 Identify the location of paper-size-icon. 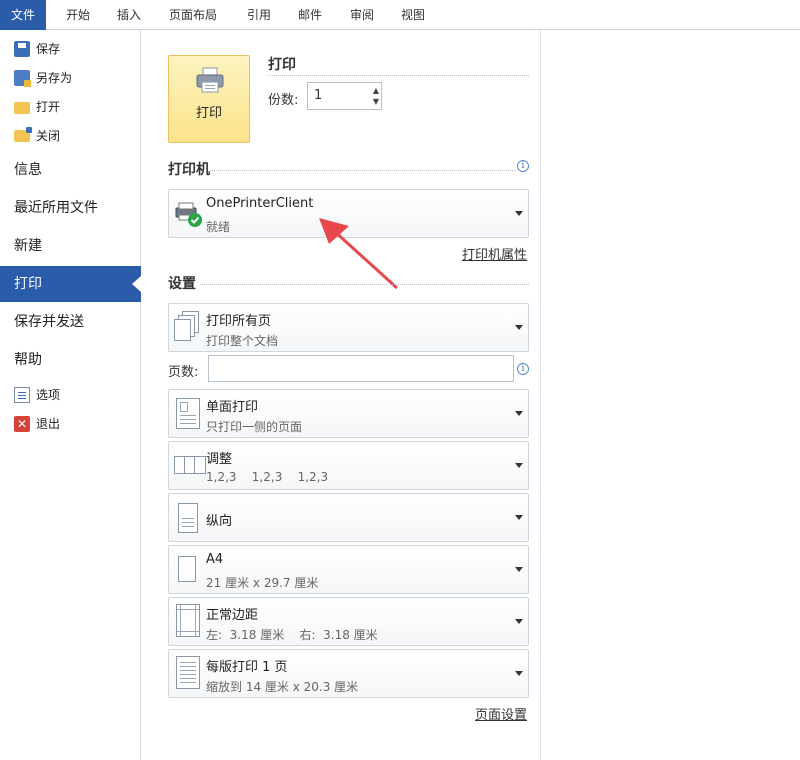
(188, 571).